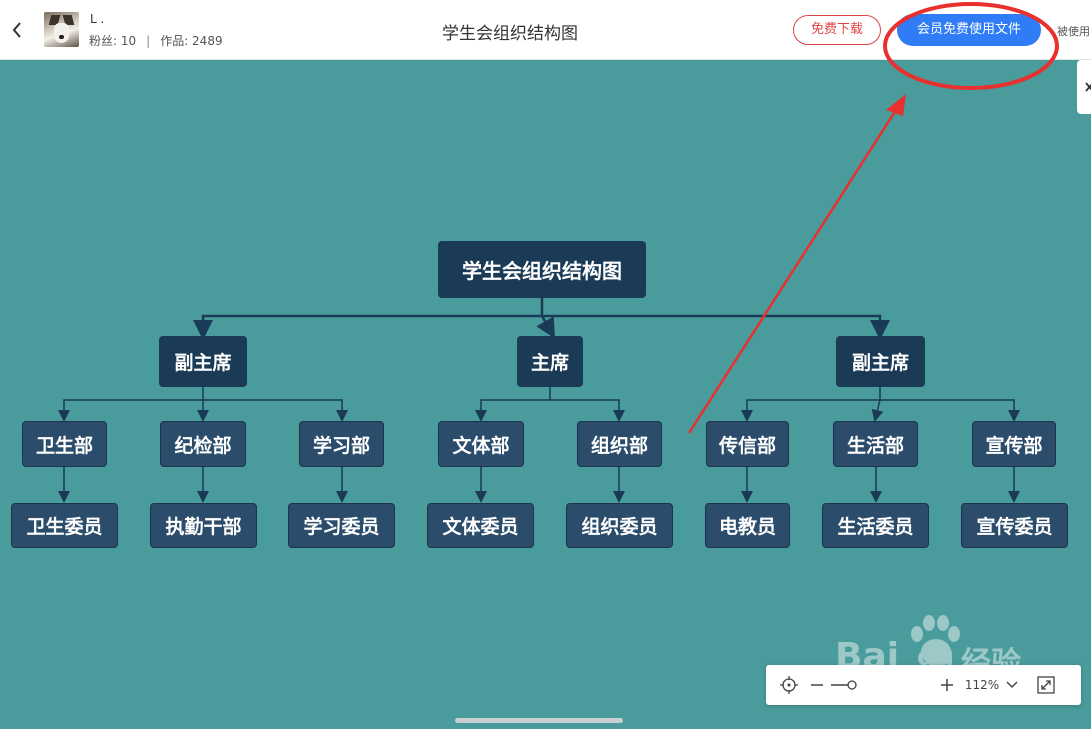 This screenshot has height=729, width=1091. Describe the element at coordinates (550, 361) in the screenshot. I see `chairman-node: 主席` at that location.